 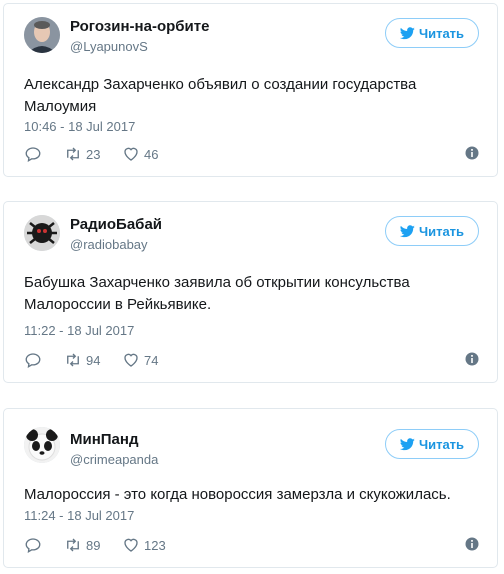 I want to click on like-count: 74, so click(x=151, y=360).